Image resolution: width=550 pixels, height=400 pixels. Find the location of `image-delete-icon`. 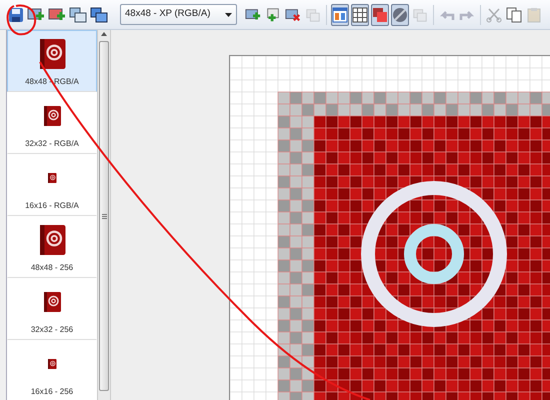

image-delete-icon is located at coordinates (293, 14).